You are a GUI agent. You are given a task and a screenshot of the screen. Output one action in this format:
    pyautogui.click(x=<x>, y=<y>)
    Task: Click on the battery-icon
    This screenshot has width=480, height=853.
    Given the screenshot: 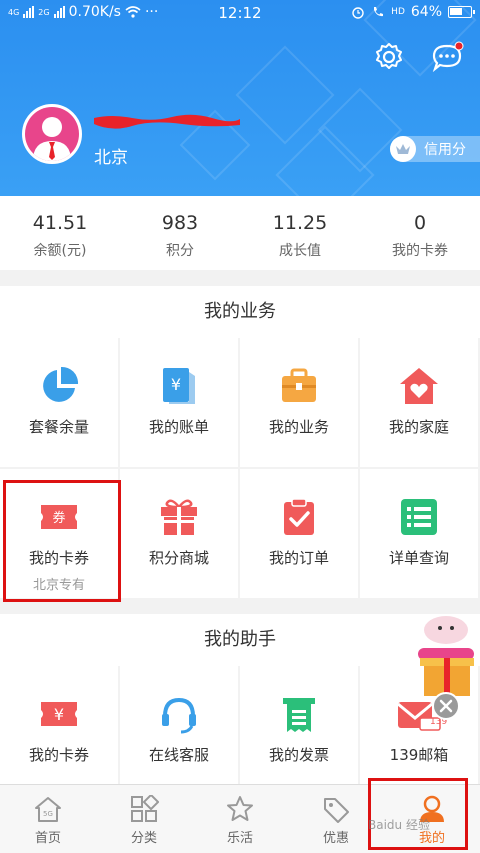 What is the action you would take?
    pyautogui.click(x=461, y=12)
    